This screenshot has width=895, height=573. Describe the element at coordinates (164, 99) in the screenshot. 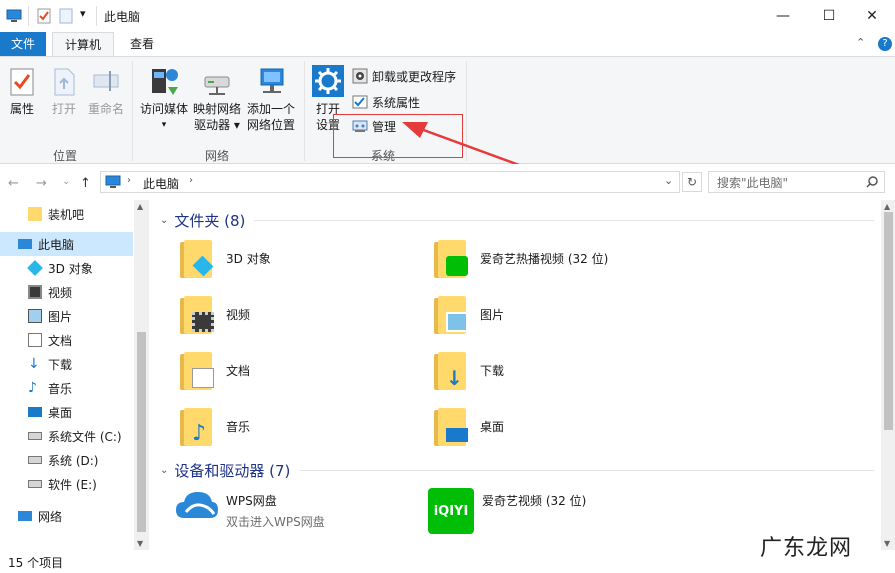

I see `access-media-button: 访问媒体 ▾` at that location.